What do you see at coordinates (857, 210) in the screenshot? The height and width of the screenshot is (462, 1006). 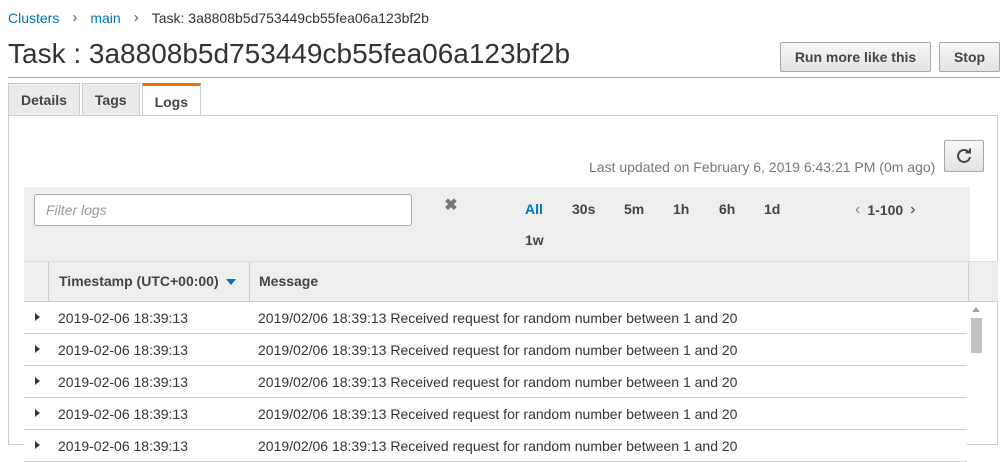 I see `chevron-left-icon: ‹` at bounding box center [857, 210].